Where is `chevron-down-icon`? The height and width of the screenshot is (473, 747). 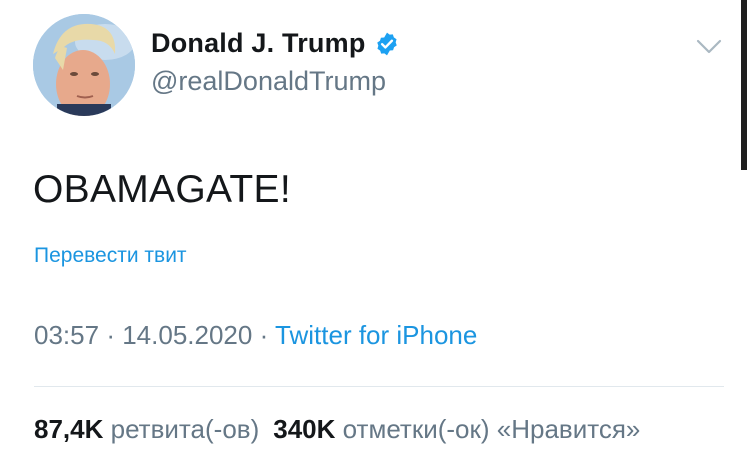 chevron-down-icon is located at coordinates (709, 47).